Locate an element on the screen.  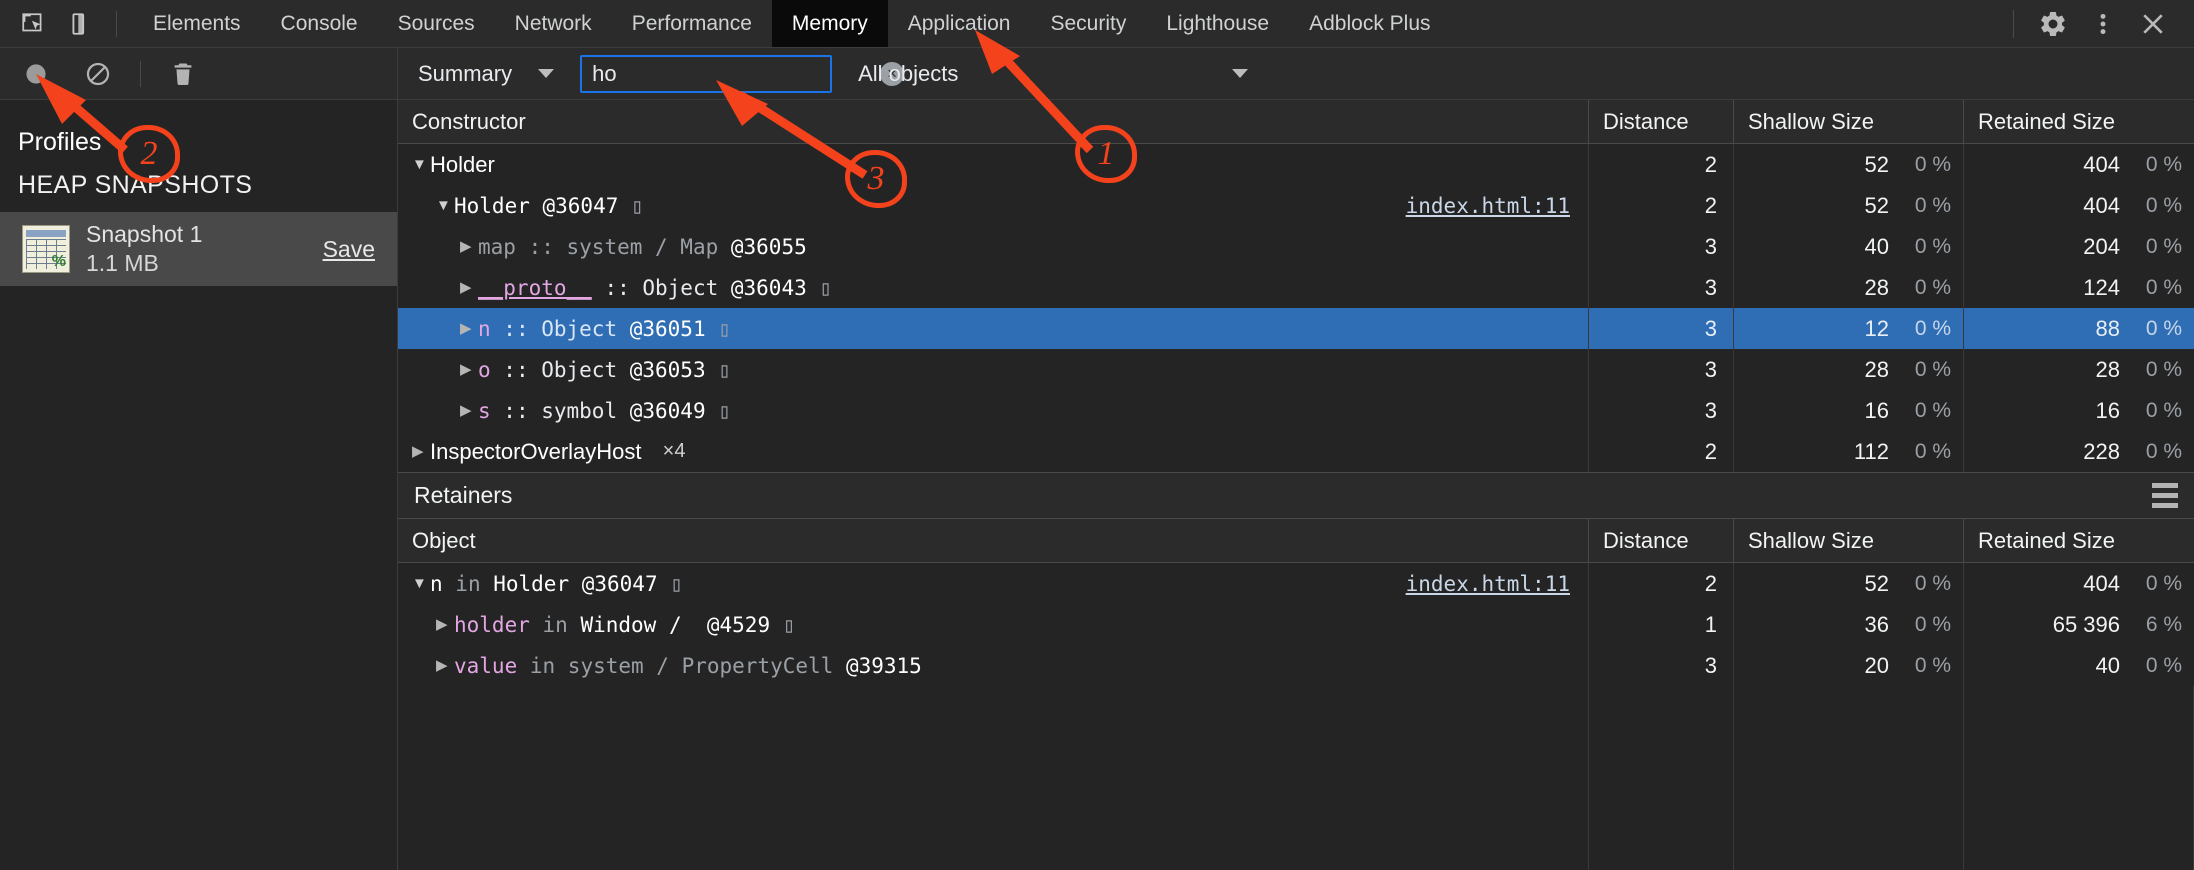
tabbar-left-icons is located at coordinates (66, 23).